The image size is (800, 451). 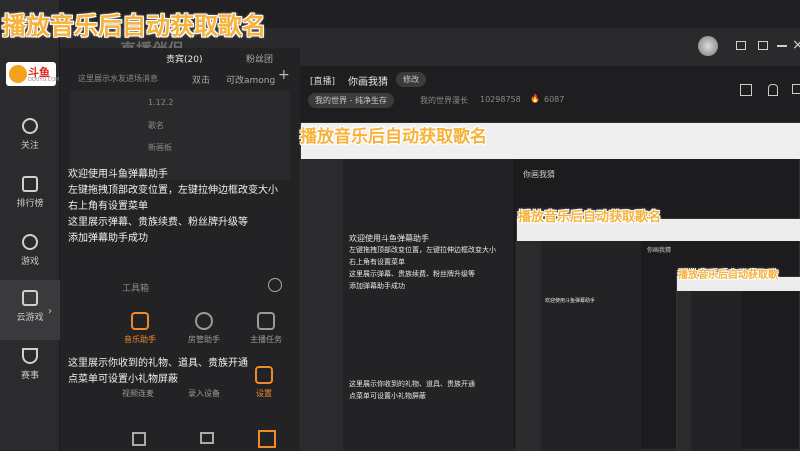 I want to click on list-item: 1.12.2, so click(x=160, y=102).